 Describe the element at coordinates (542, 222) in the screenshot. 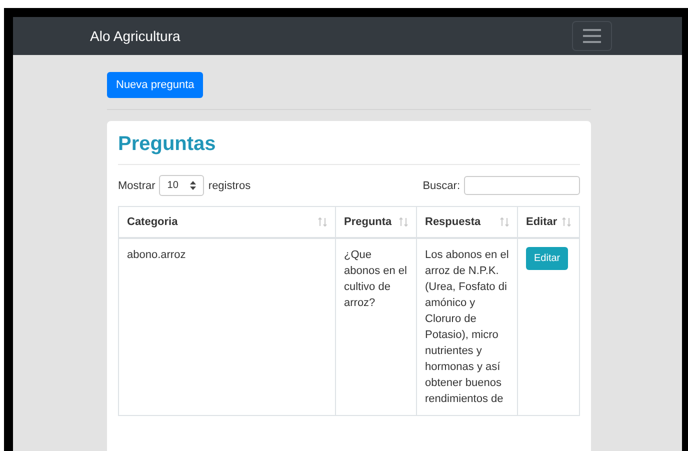

I see `column-header: Editar` at that location.